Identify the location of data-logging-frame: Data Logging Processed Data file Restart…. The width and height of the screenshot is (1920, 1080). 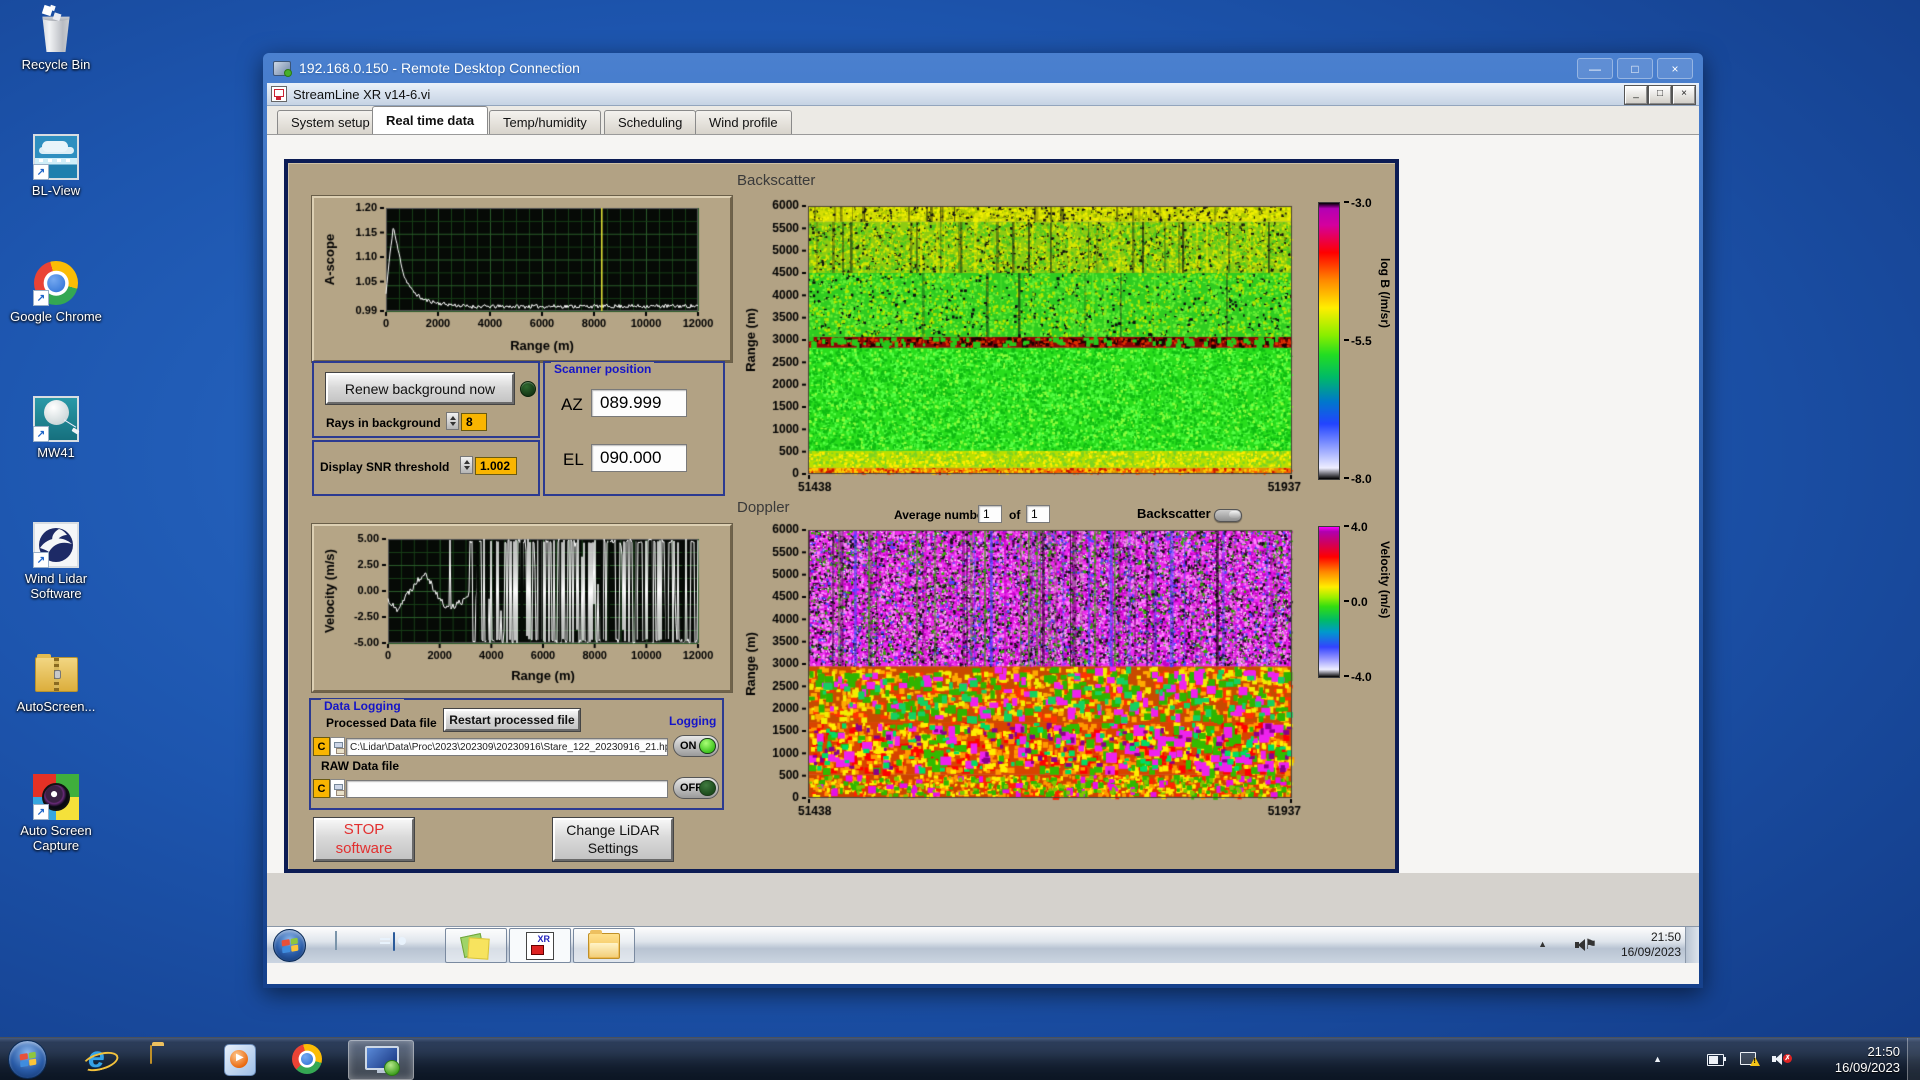
(516, 754).